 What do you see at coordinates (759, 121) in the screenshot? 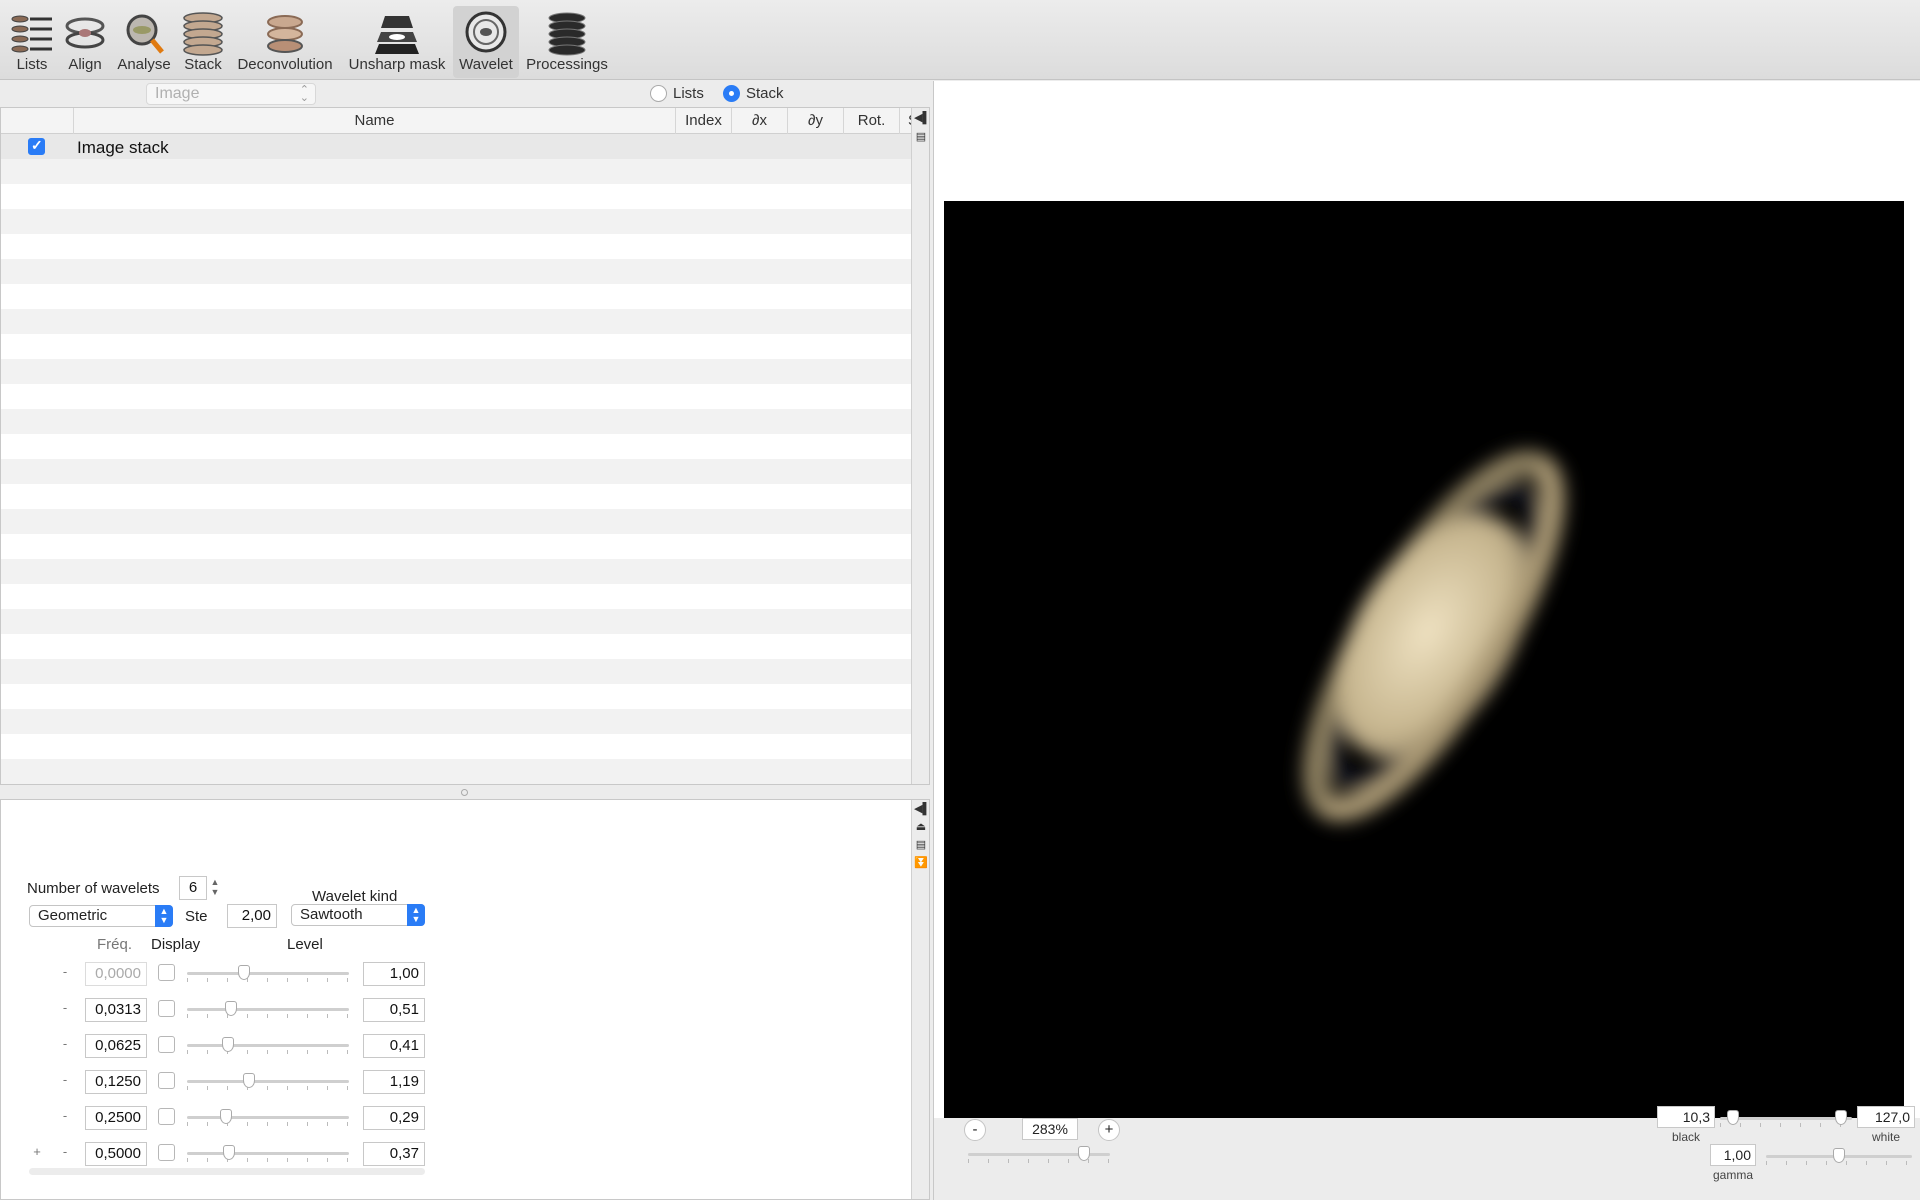
I see `col-dx-header: ∂x` at bounding box center [759, 121].